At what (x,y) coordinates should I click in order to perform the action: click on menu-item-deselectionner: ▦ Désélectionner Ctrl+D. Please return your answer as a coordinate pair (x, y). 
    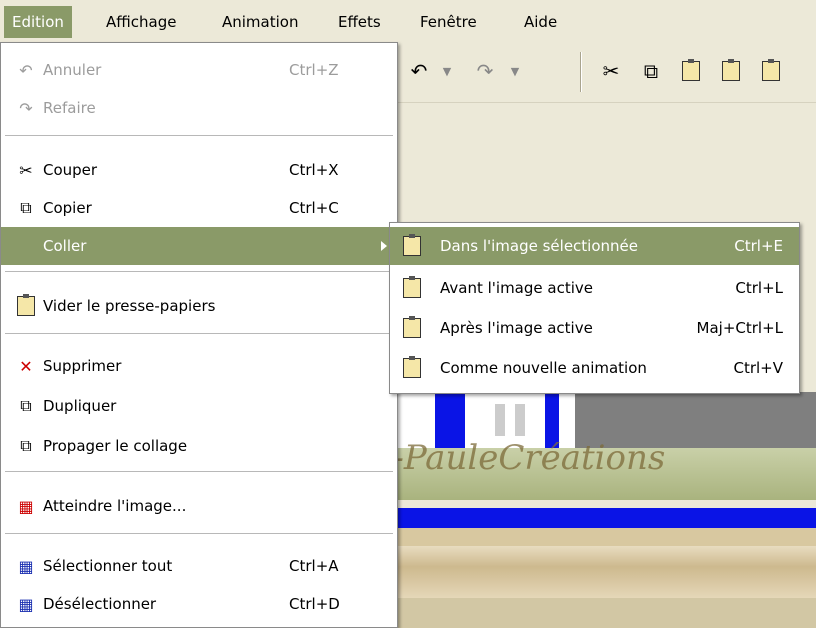
    Looking at the image, I should click on (199, 604).